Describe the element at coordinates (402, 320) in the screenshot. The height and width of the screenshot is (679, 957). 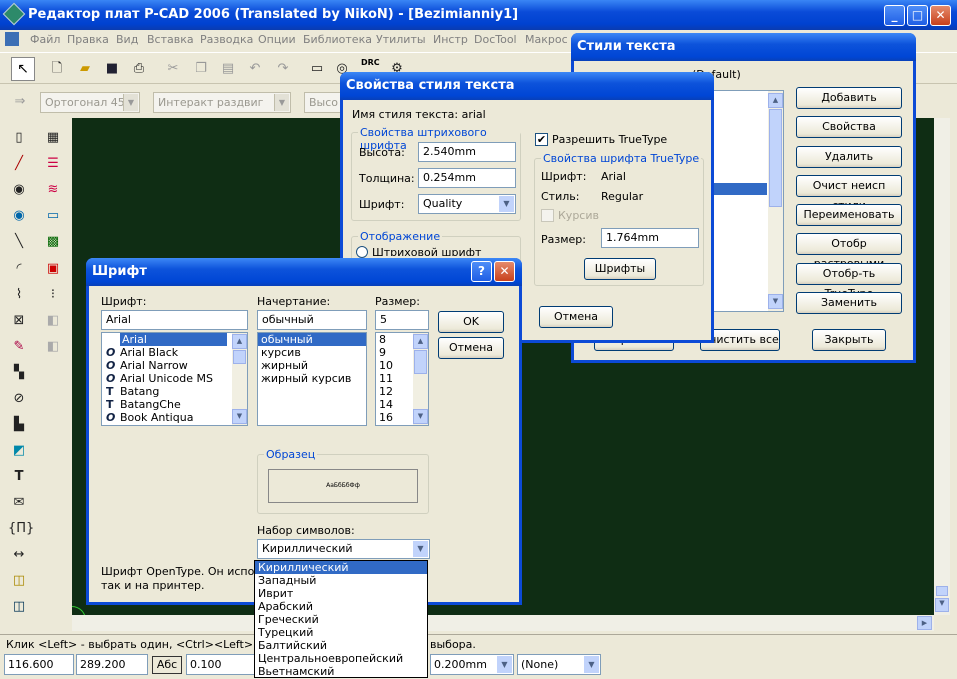
I see `font-size-field: 5` at that location.